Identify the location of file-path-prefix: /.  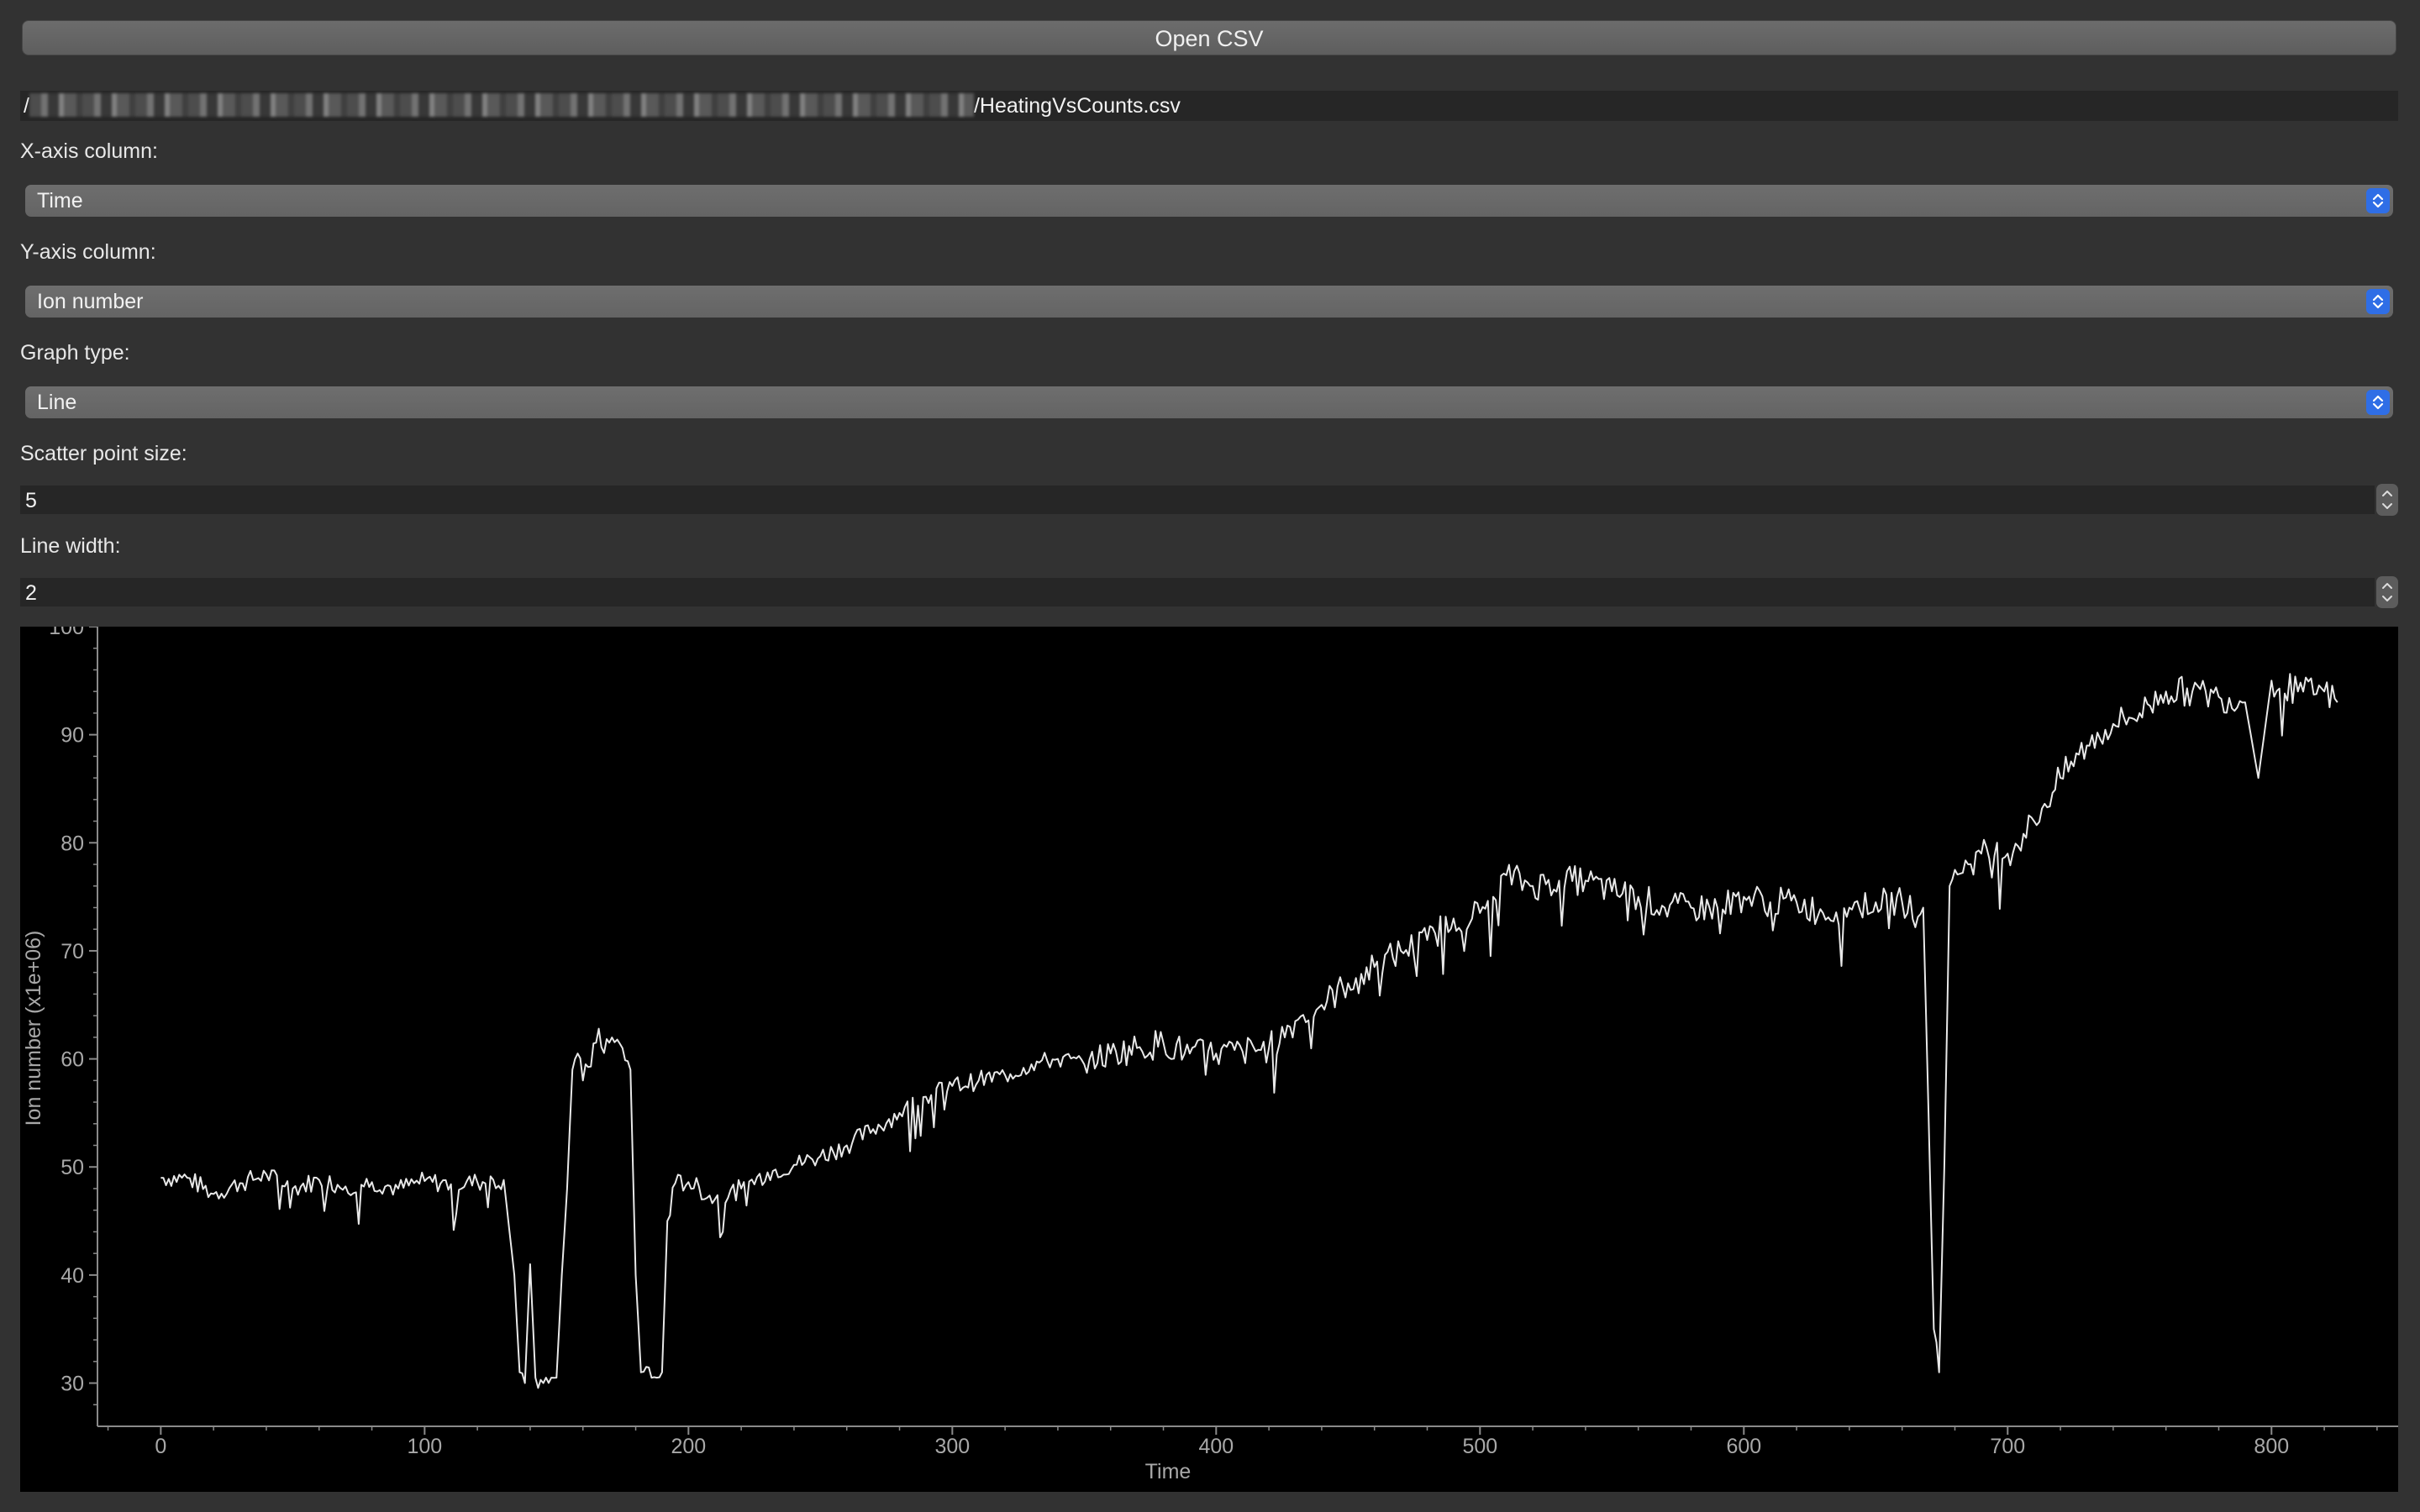
(26, 106).